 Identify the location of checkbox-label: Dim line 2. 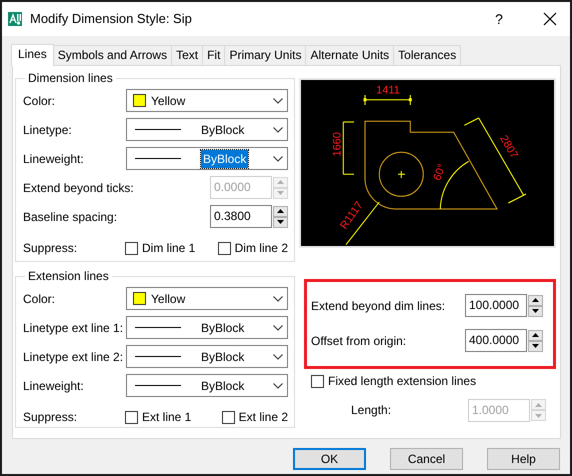
(261, 248).